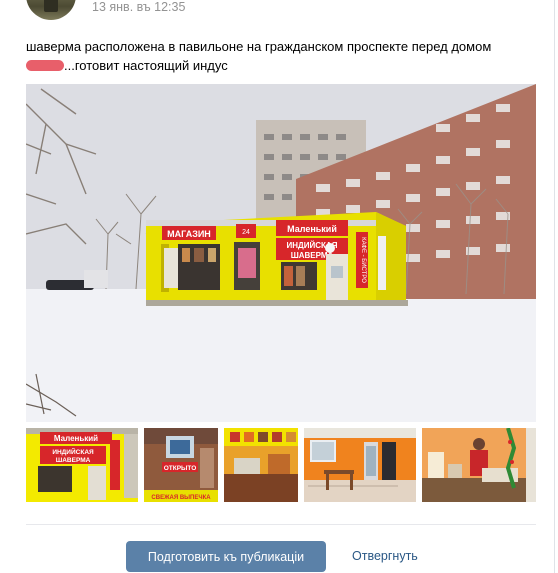 This screenshot has height=573, width=558. Describe the element at coordinates (281, 524) in the screenshot. I see `divider` at that location.